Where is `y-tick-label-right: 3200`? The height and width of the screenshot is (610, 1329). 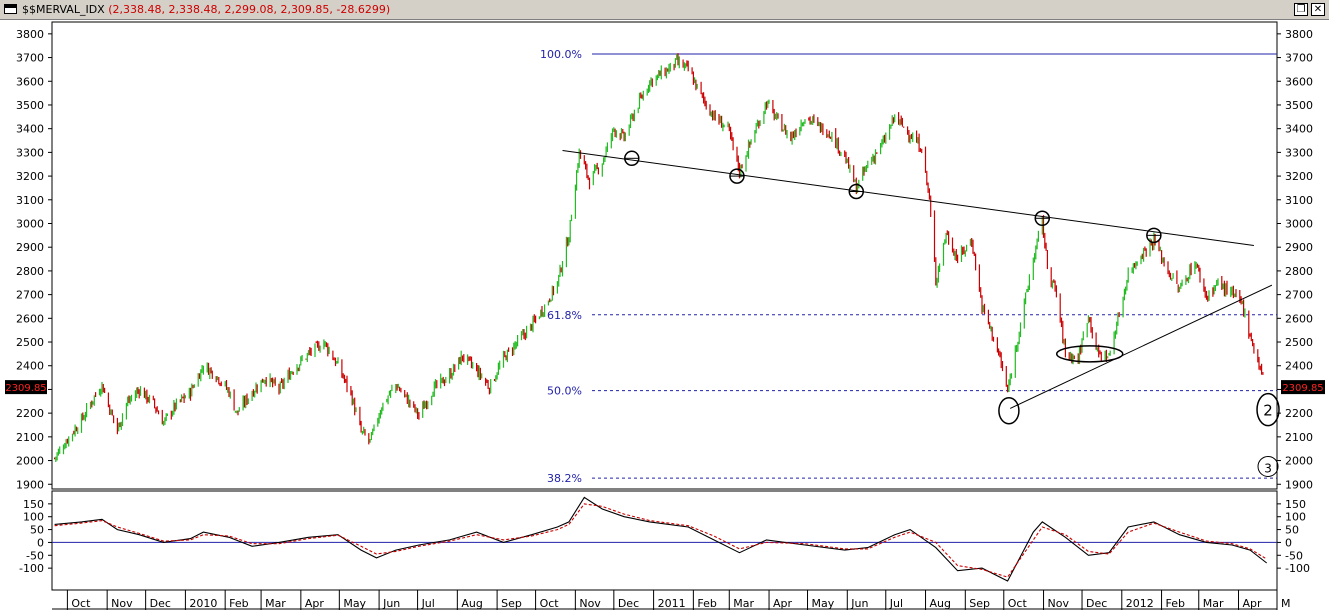
y-tick-label-right: 3200 is located at coordinates (1299, 176).